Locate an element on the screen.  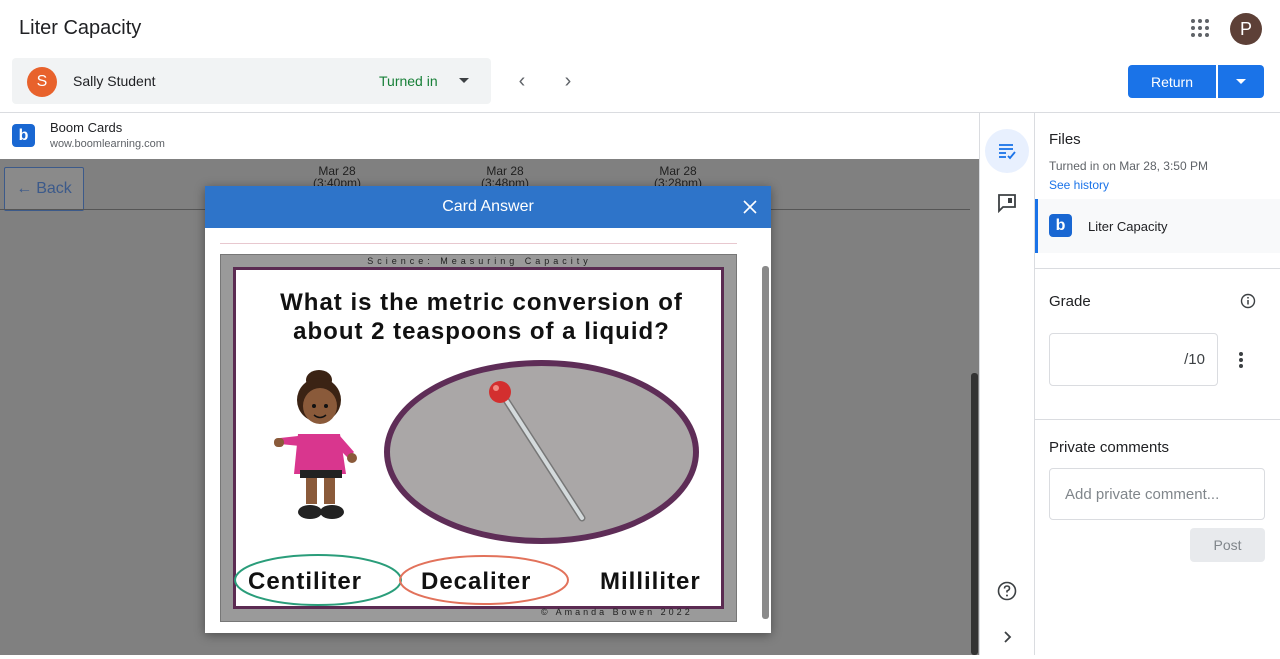
next-student-button: › is located at coordinates (568, 81).